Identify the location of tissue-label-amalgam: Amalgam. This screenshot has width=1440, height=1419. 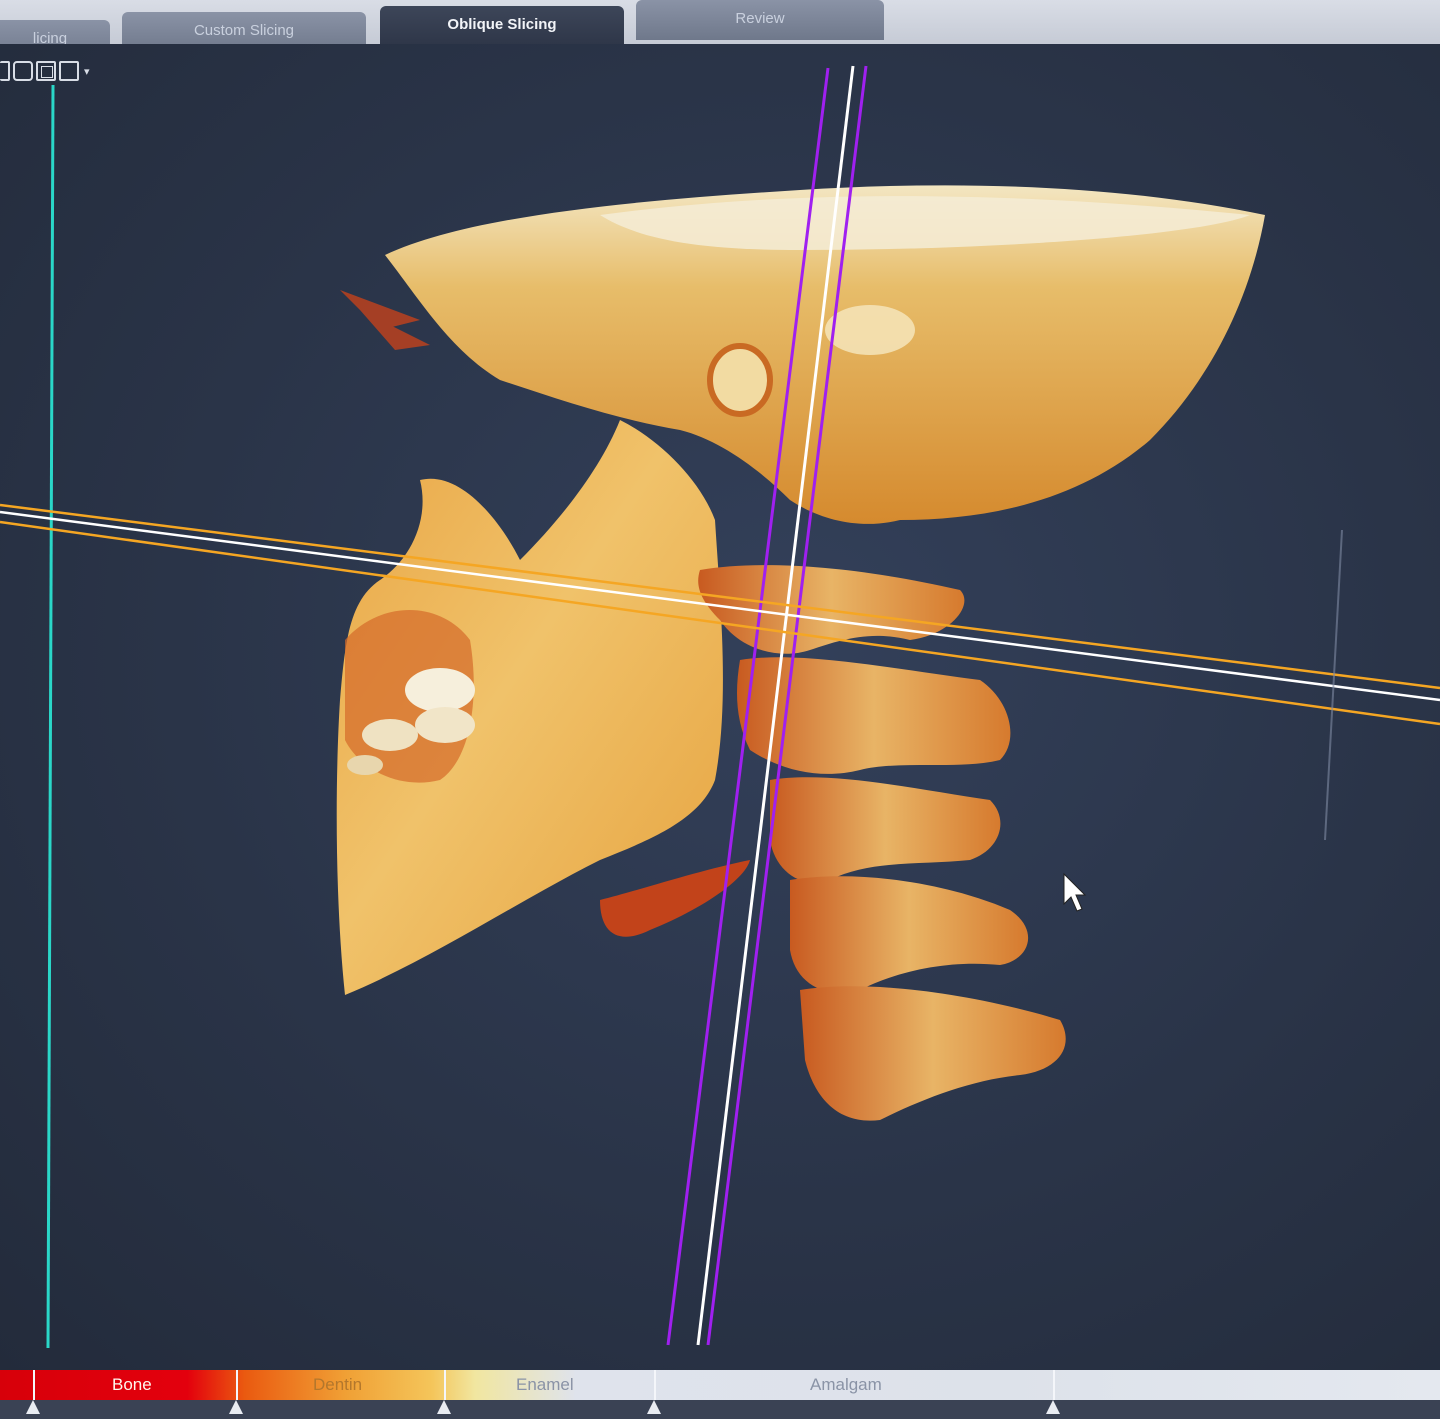
(846, 1384).